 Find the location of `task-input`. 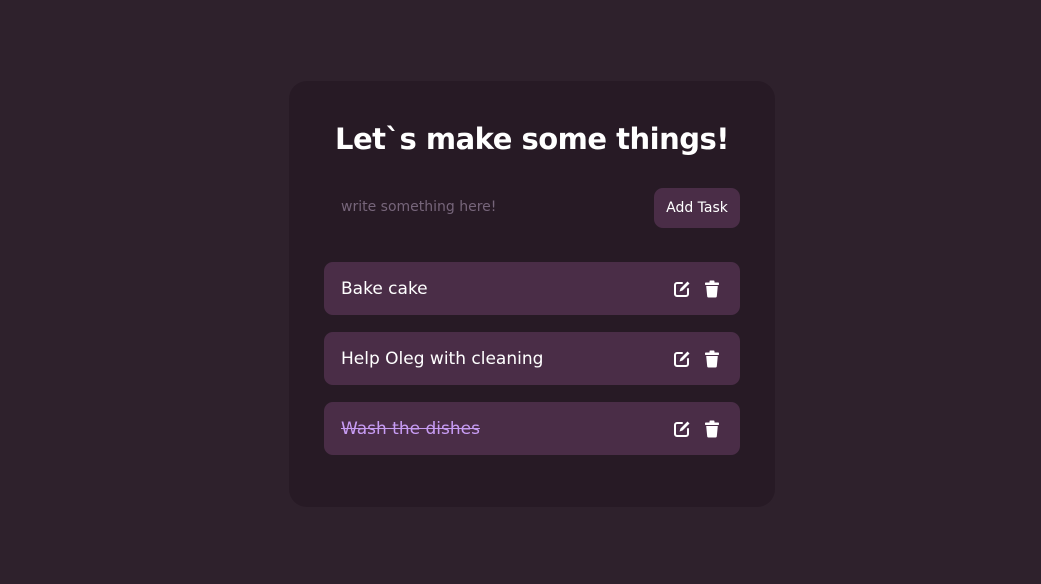

task-input is located at coordinates (474, 207).